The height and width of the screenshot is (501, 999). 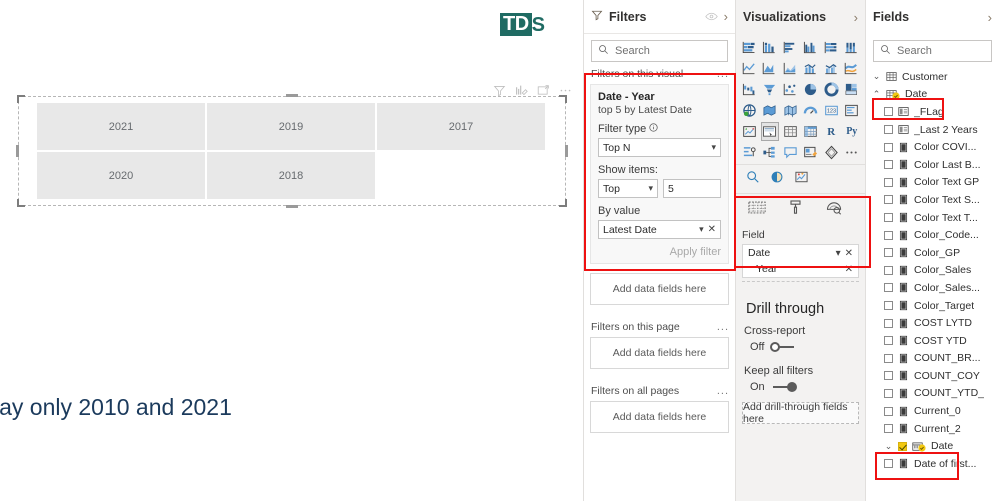 What do you see at coordinates (659, 353) in the screenshot?
I see `page-filters-dropzone: Add data fields here` at bounding box center [659, 353].